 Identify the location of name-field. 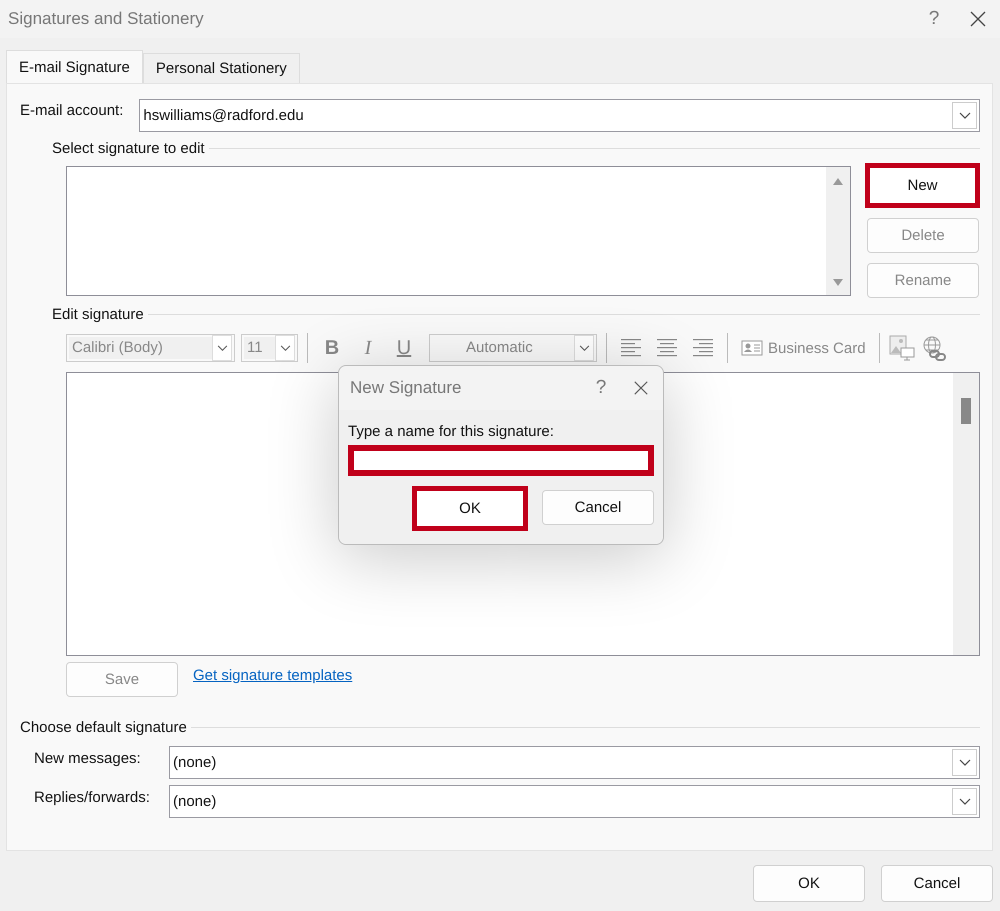
(501, 460).